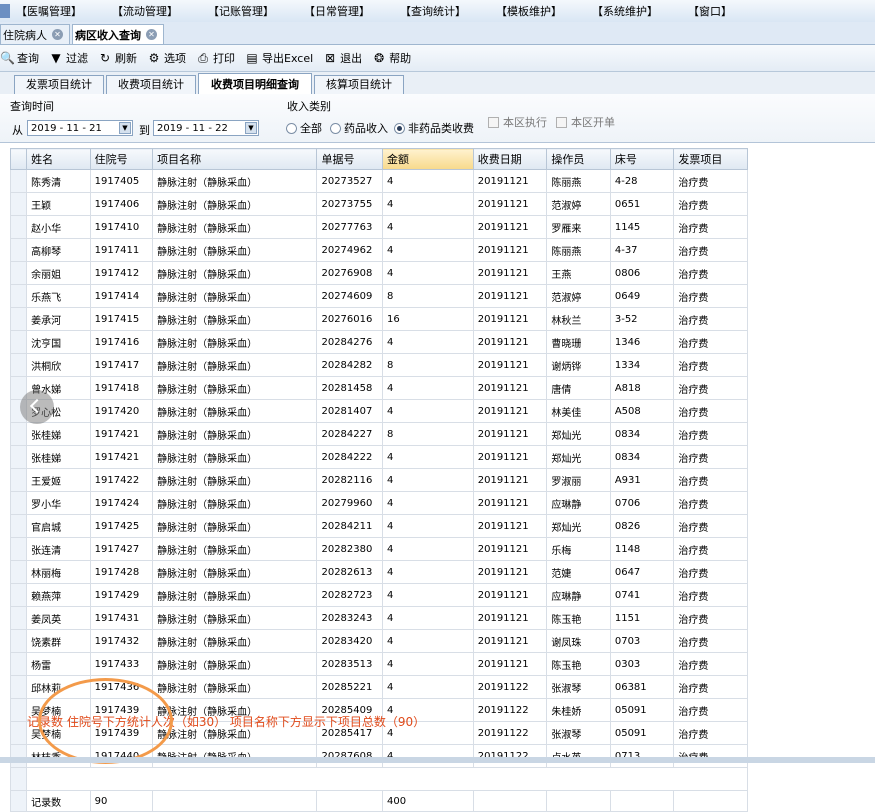 This screenshot has height=812, width=875. Describe the element at coordinates (510, 710) in the screenshot. I see `cell-charge-date: 20191122` at that location.